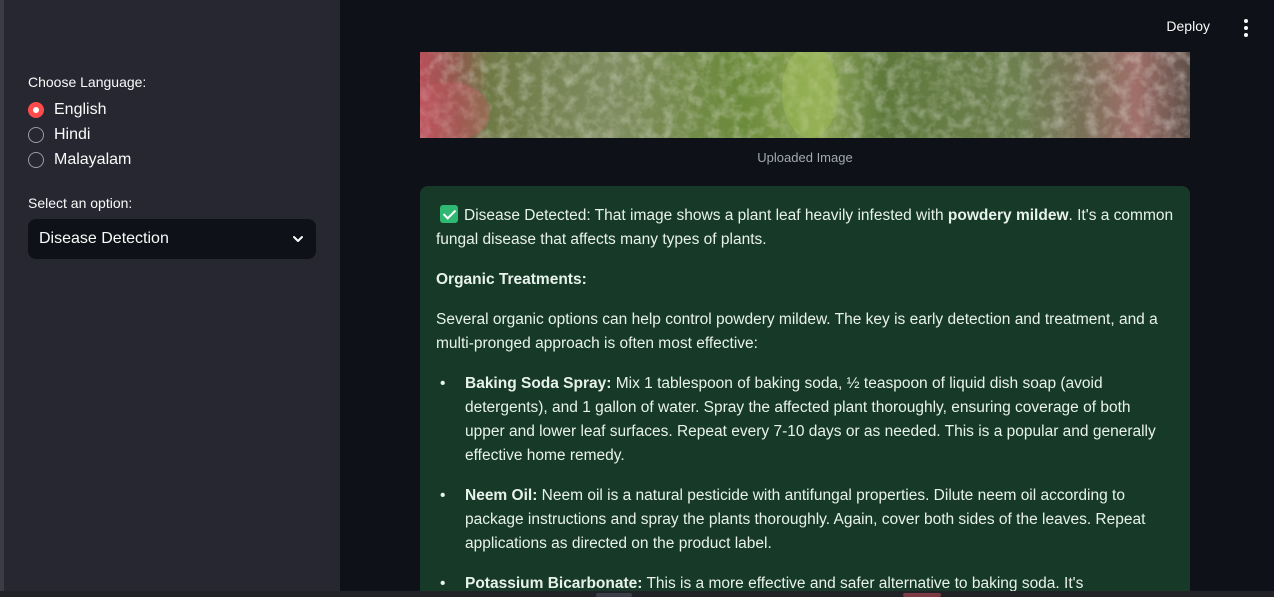 Image resolution: width=1274 pixels, height=597 pixels. I want to click on radio-label: Malayalam, so click(93, 159).